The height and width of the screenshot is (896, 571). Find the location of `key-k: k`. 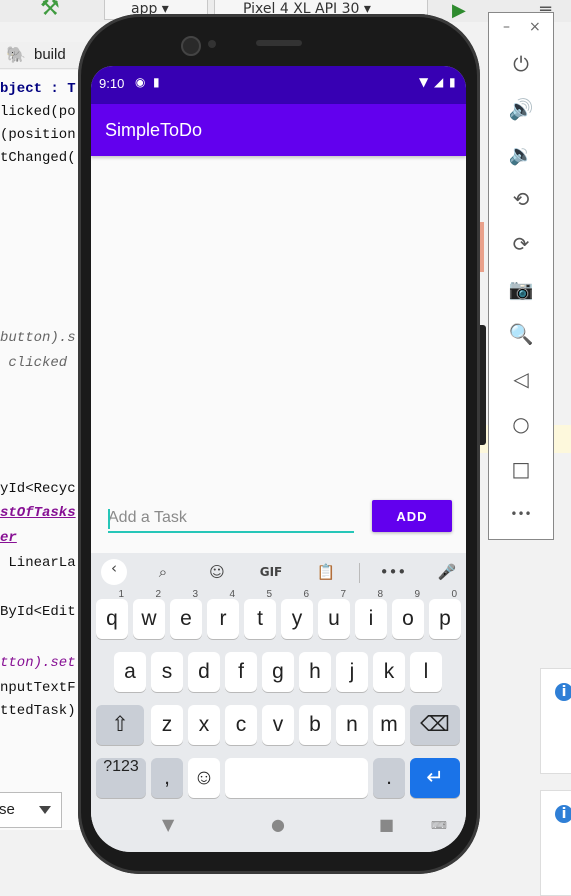

key-k: k is located at coordinates (389, 672).